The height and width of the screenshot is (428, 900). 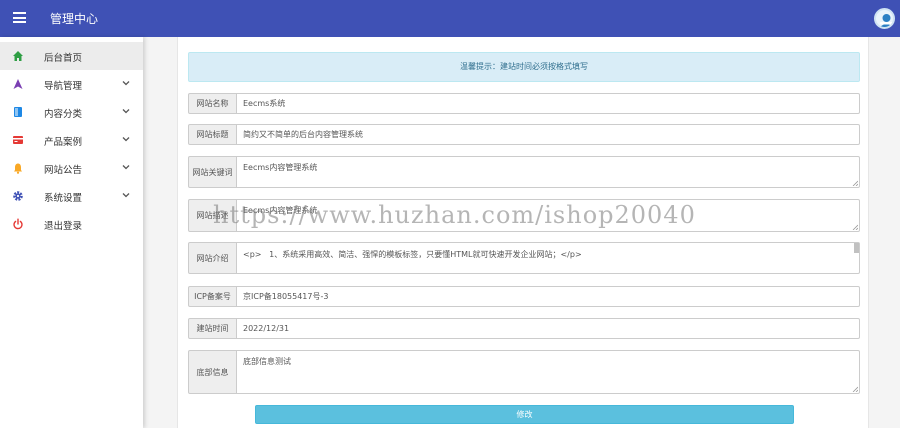 I want to click on sidebar-item-settings: 系统设置, so click(x=71, y=196).